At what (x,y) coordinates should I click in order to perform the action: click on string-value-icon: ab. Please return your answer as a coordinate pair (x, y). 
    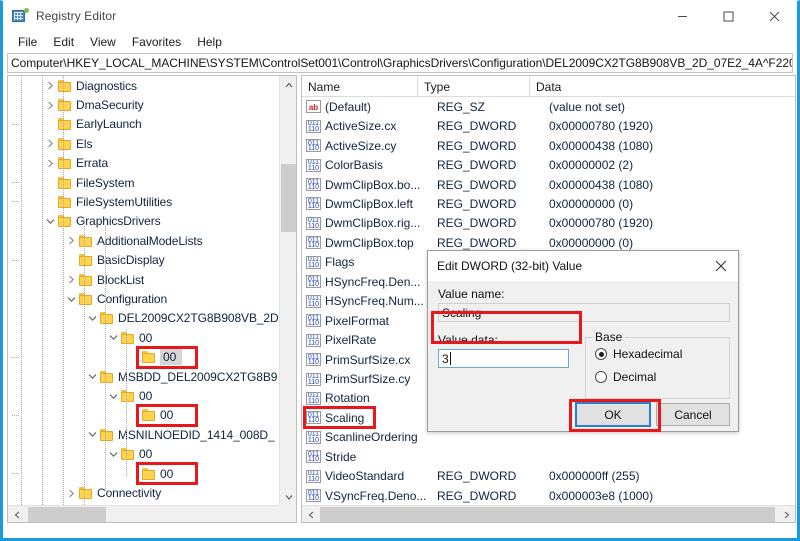
    Looking at the image, I should click on (313, 107).